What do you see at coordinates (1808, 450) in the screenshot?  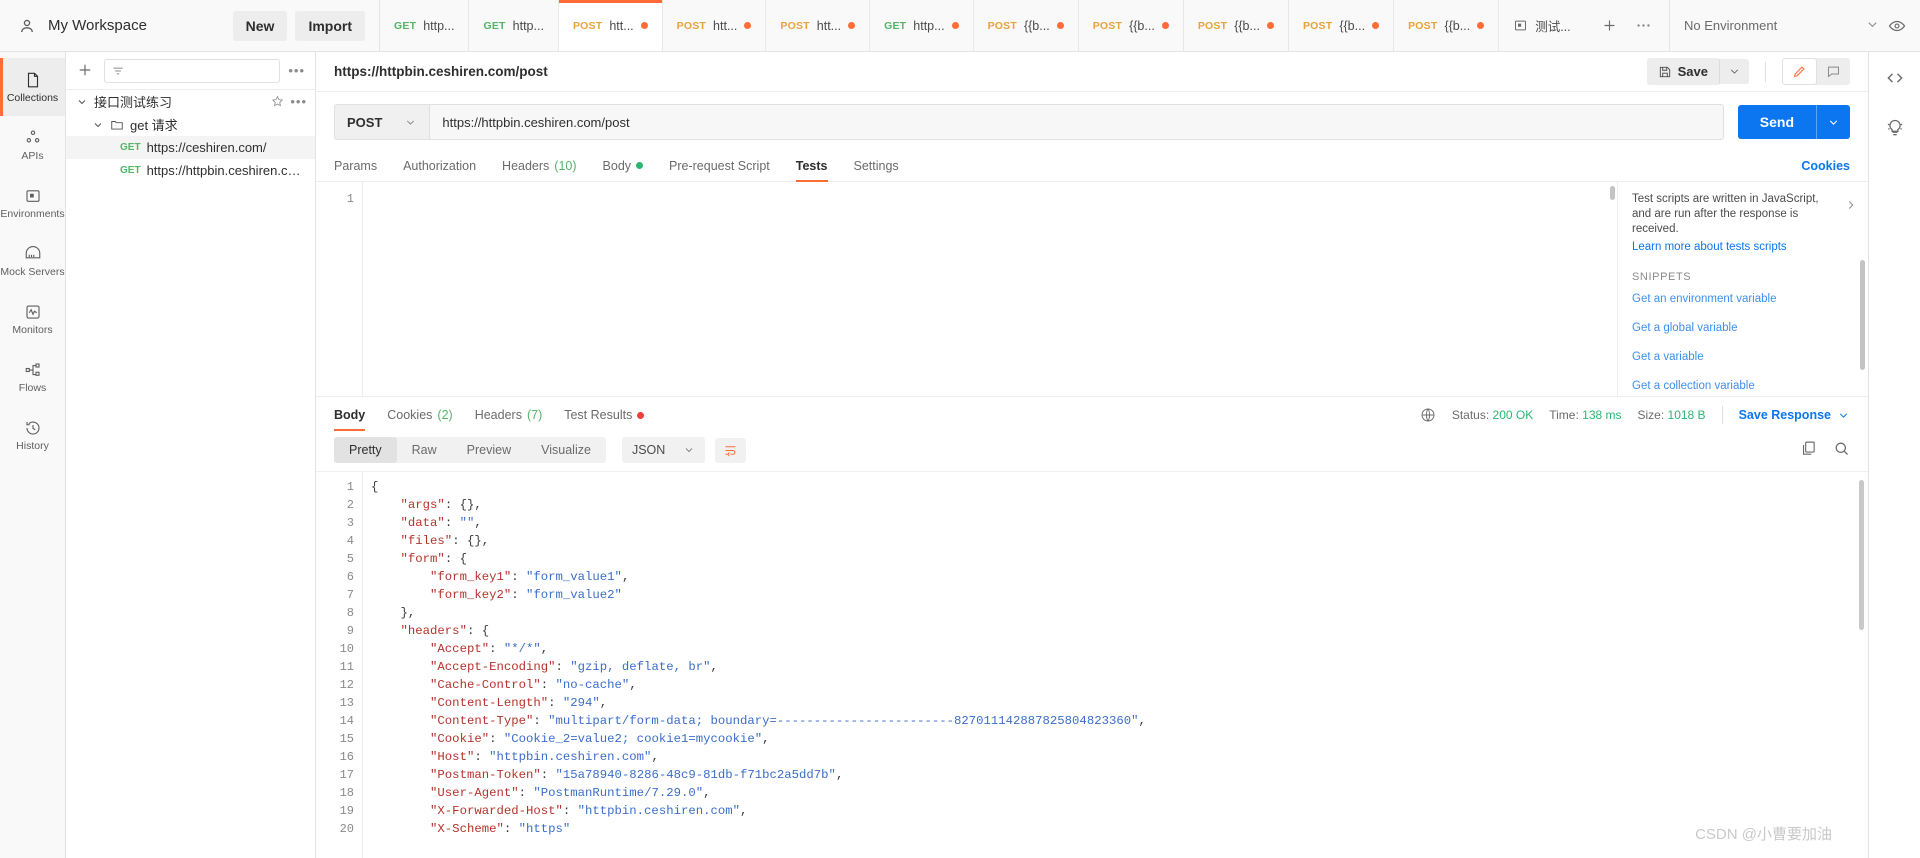 I see `copy-icon` at bounding box center [1808, 450].